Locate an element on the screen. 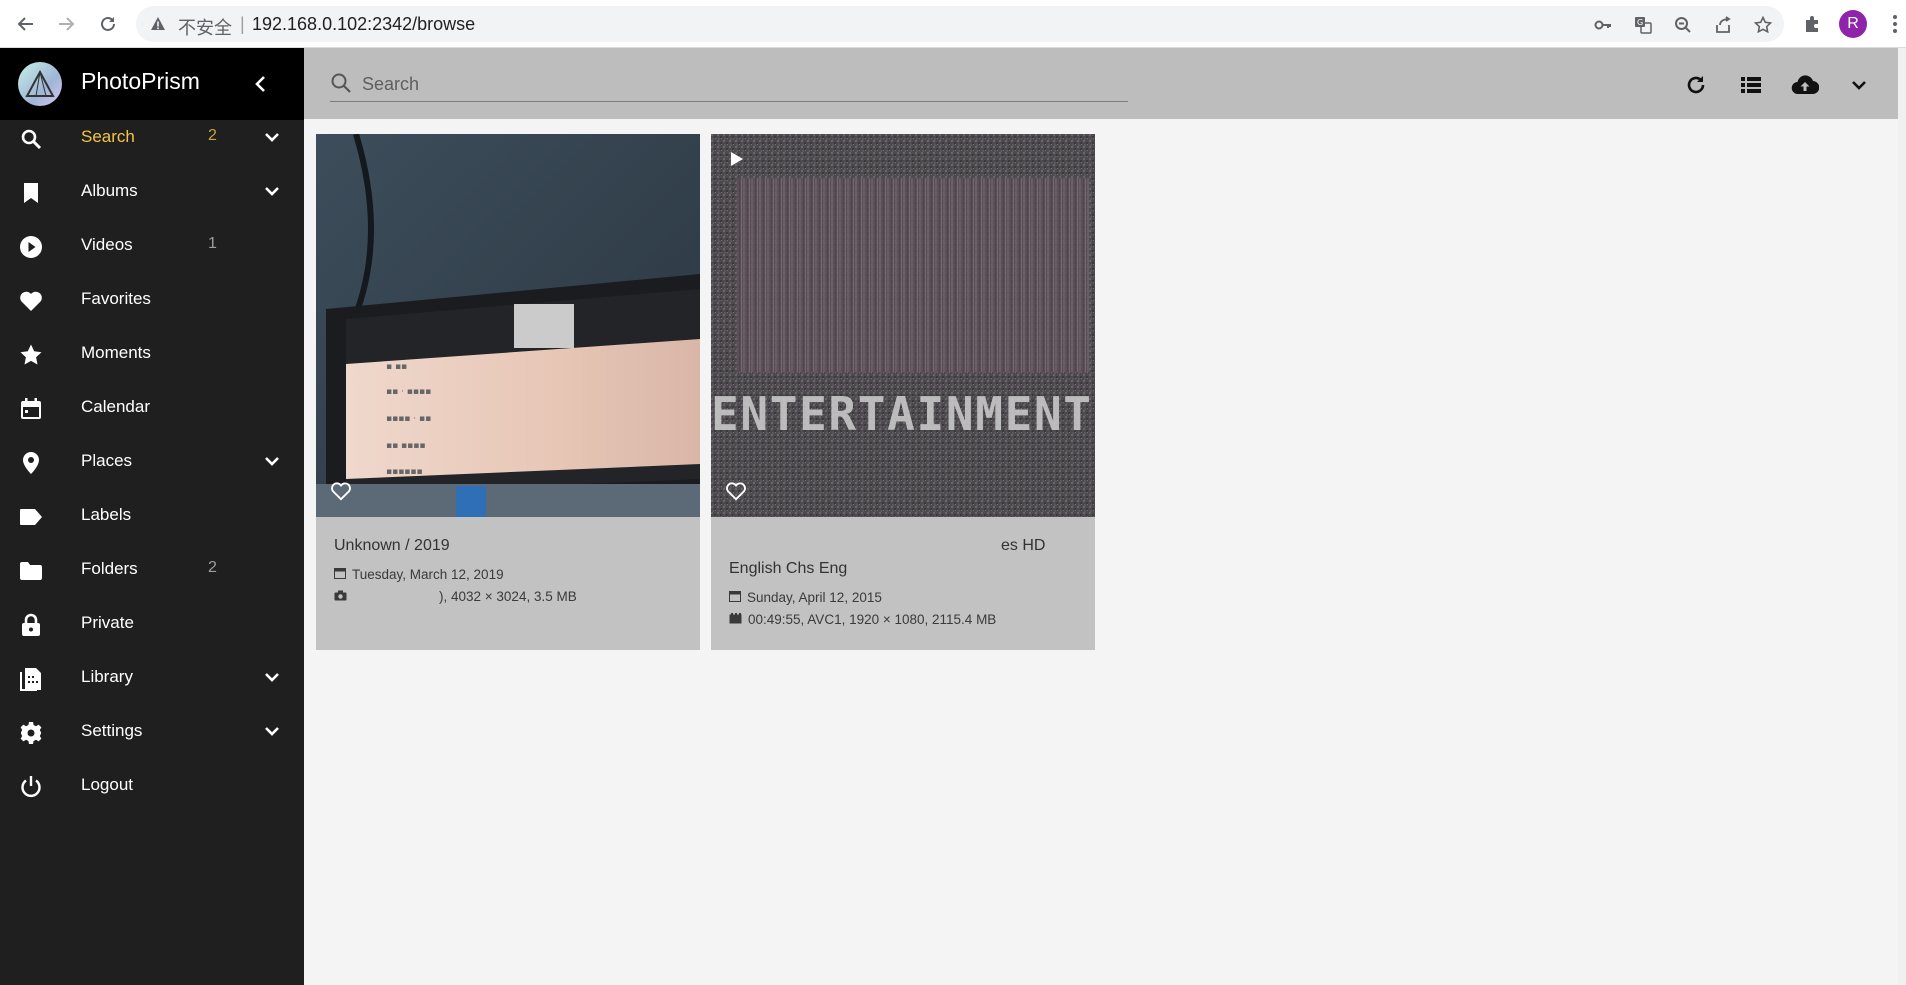 The width and height of the screenshot is (1906, 985). scrollbar-track is located at coordinates (1902, 516).